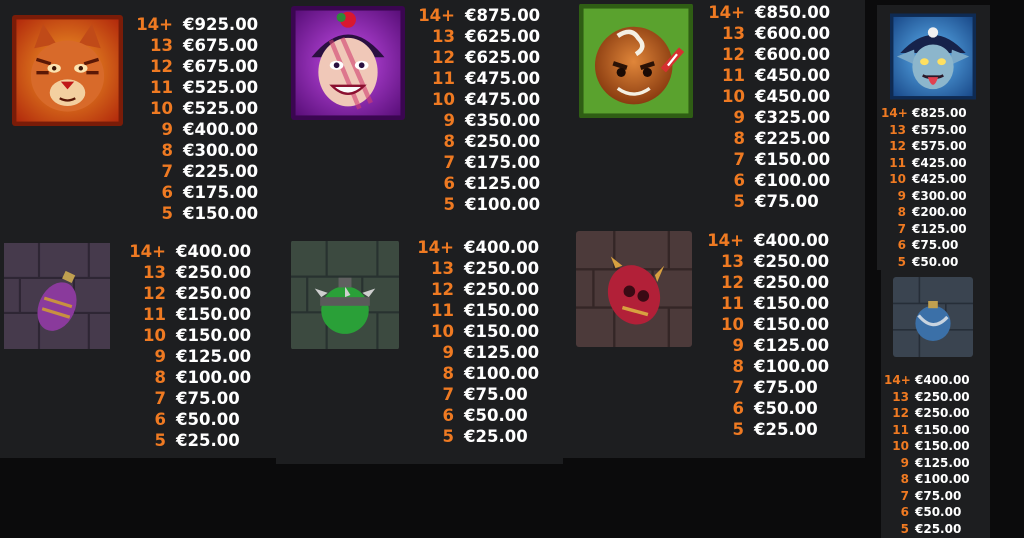  I want to click on payout-amount: €525.00, so click(221, 87).